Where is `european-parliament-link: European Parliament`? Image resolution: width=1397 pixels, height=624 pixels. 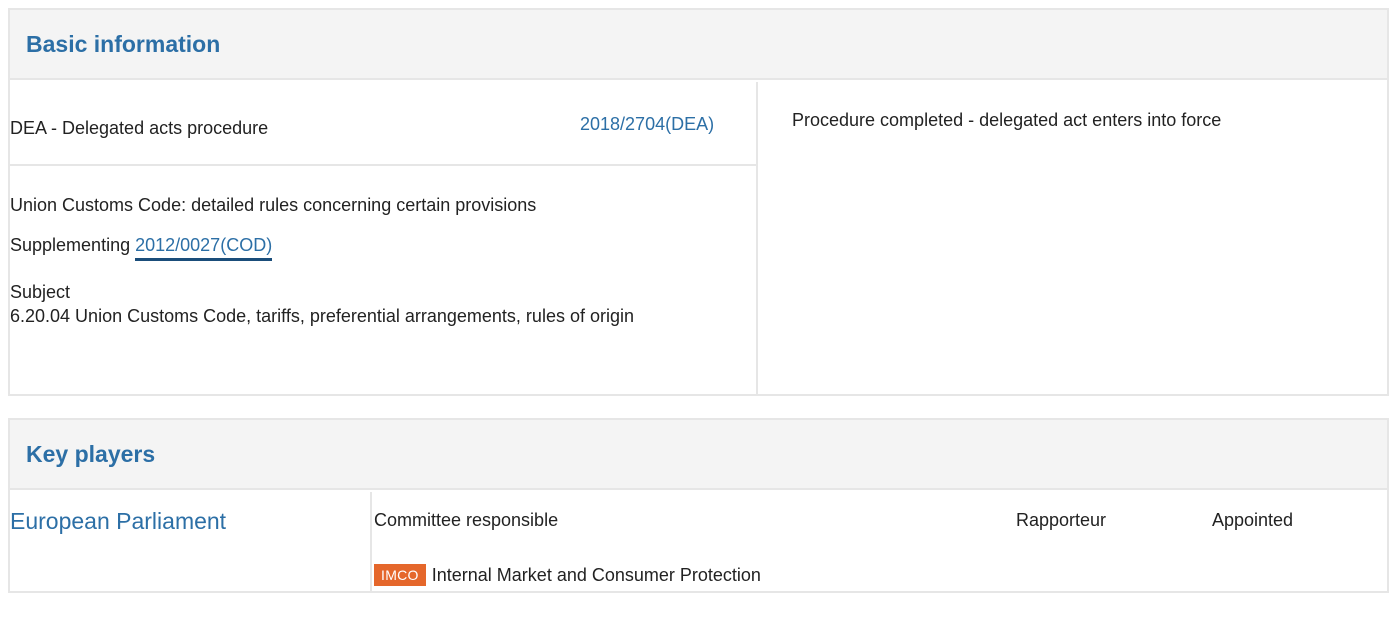
european-parliament-link: European Parliament is located at coordinates (118, 521).